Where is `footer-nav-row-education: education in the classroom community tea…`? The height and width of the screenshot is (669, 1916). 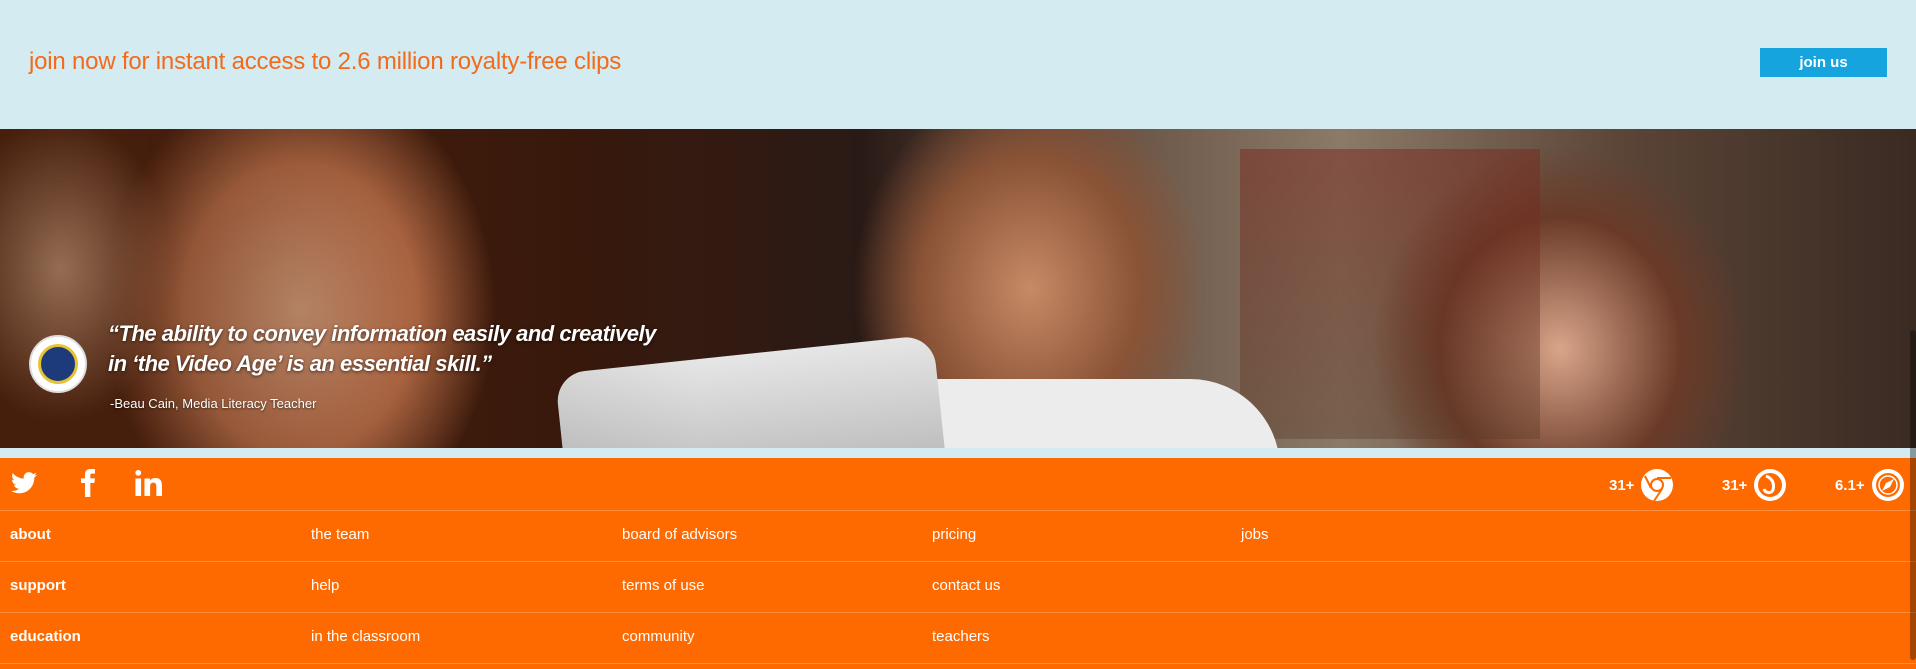
footer-nav-row-education: education in the classroom community tea… is located at coordinates (958, 638).